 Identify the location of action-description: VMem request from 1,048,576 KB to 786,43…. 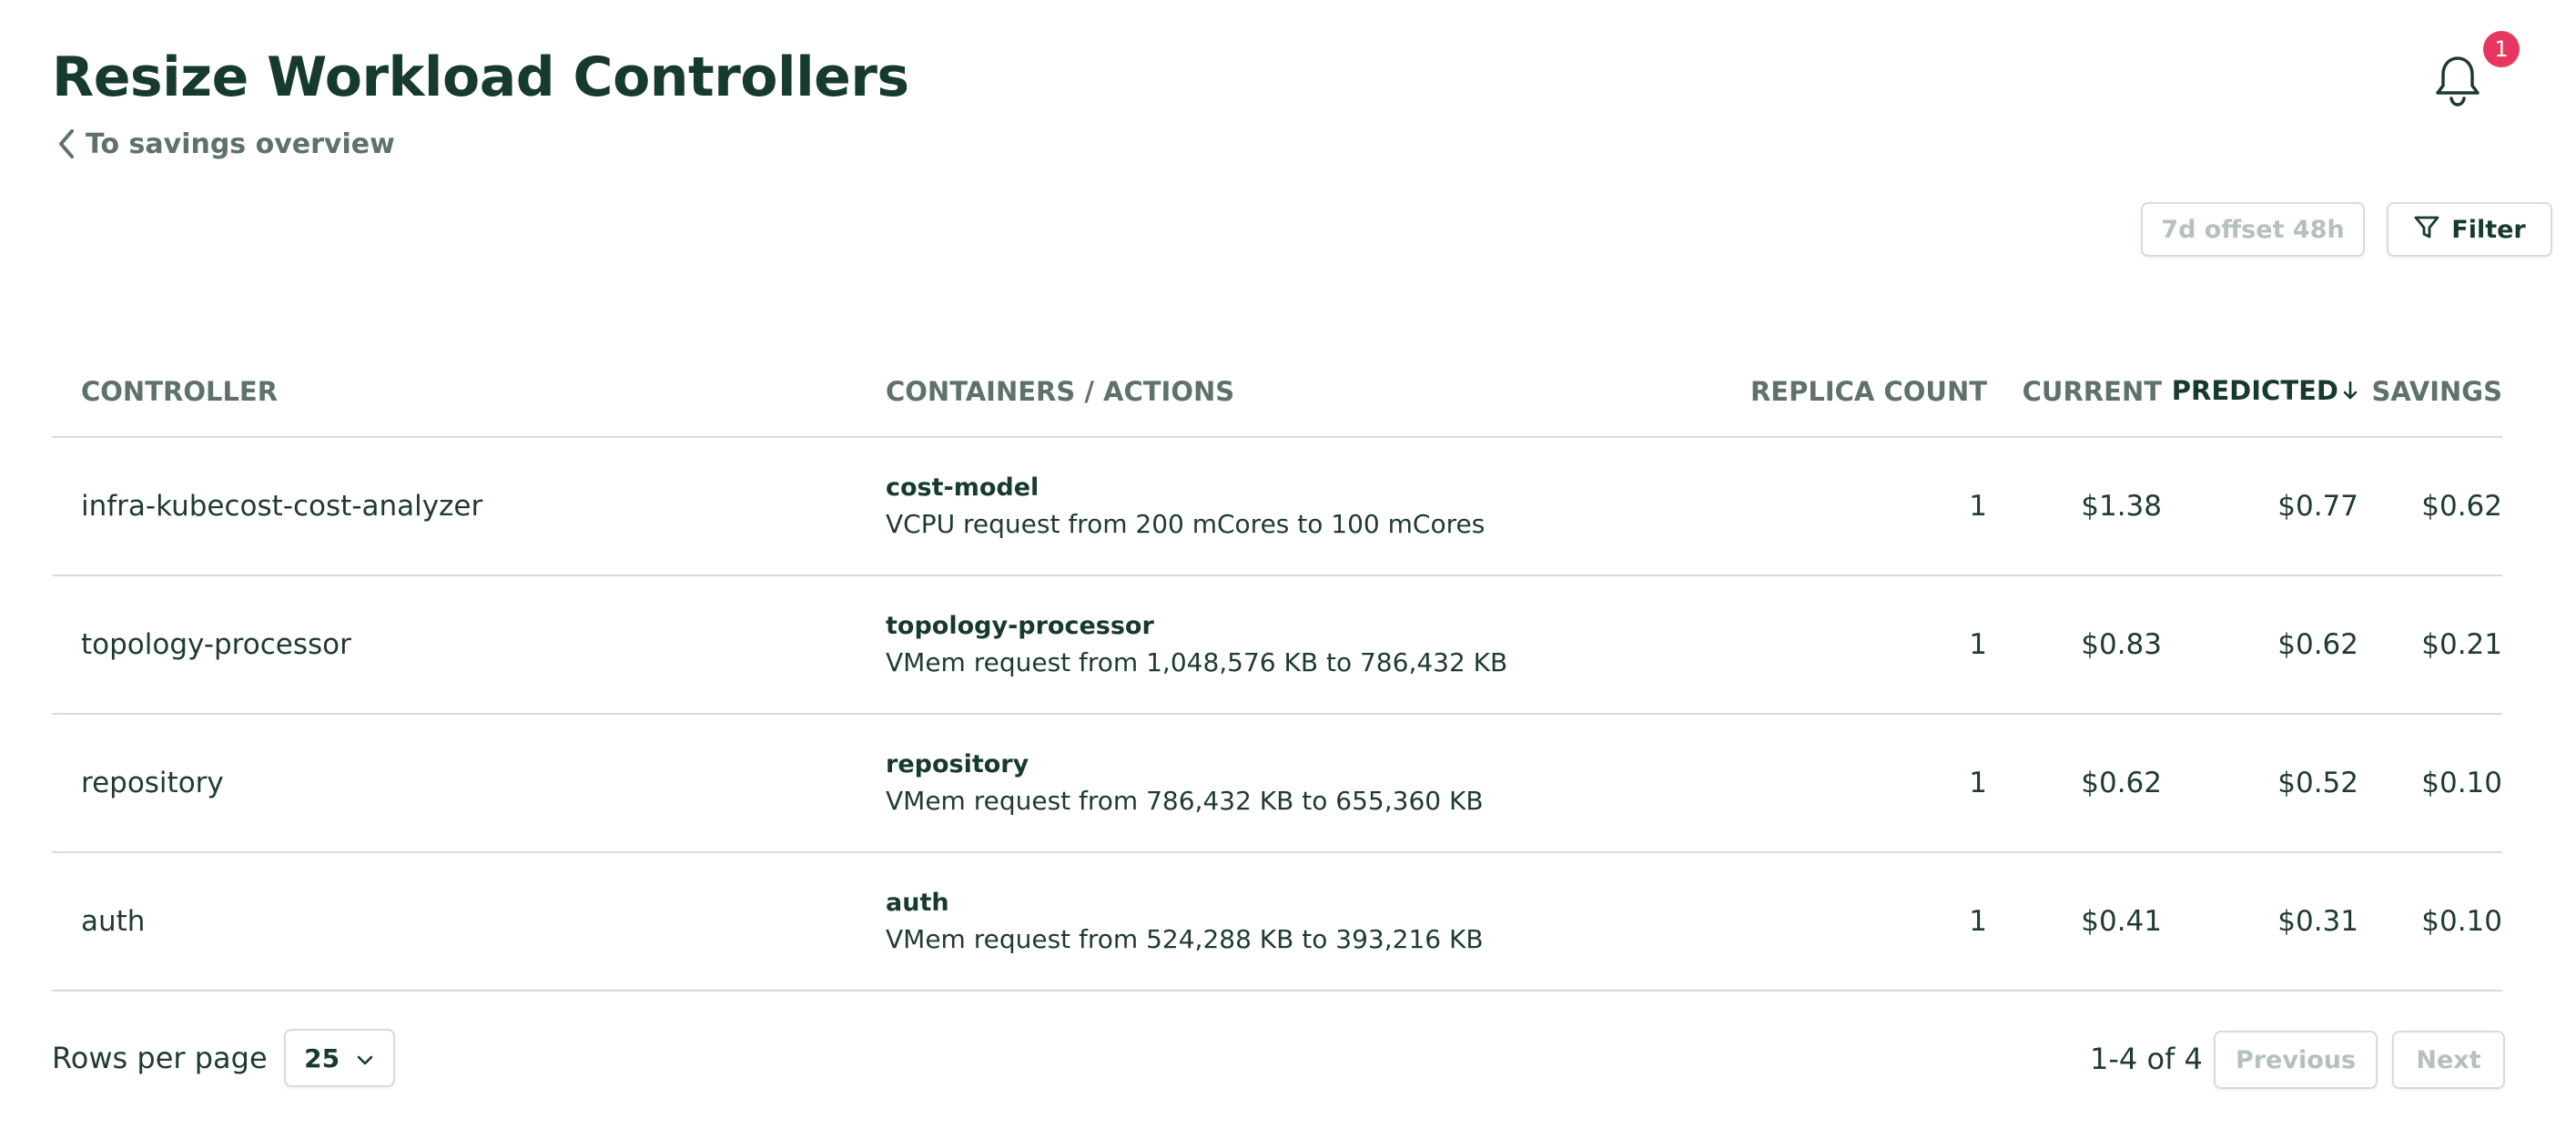
(1197, 662).